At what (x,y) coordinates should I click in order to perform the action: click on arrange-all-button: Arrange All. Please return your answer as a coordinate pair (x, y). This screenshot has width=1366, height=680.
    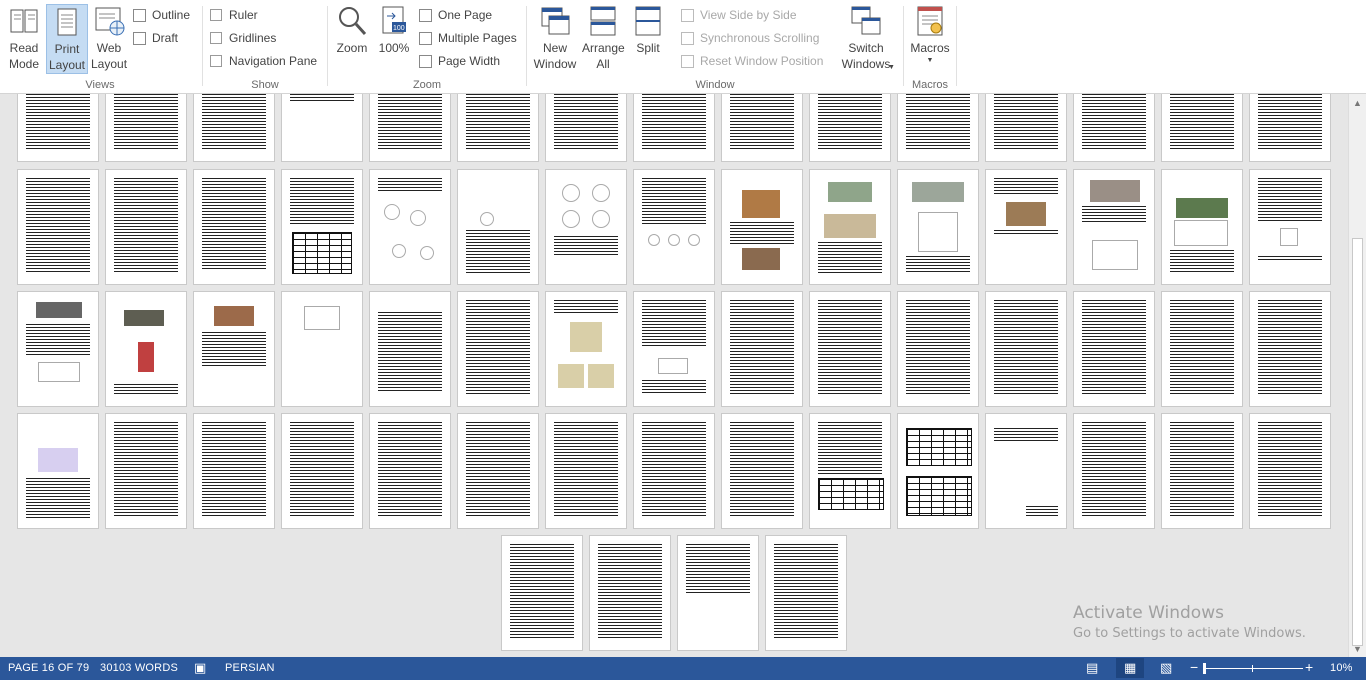
    Looking at the image, I should click on (603, 39).